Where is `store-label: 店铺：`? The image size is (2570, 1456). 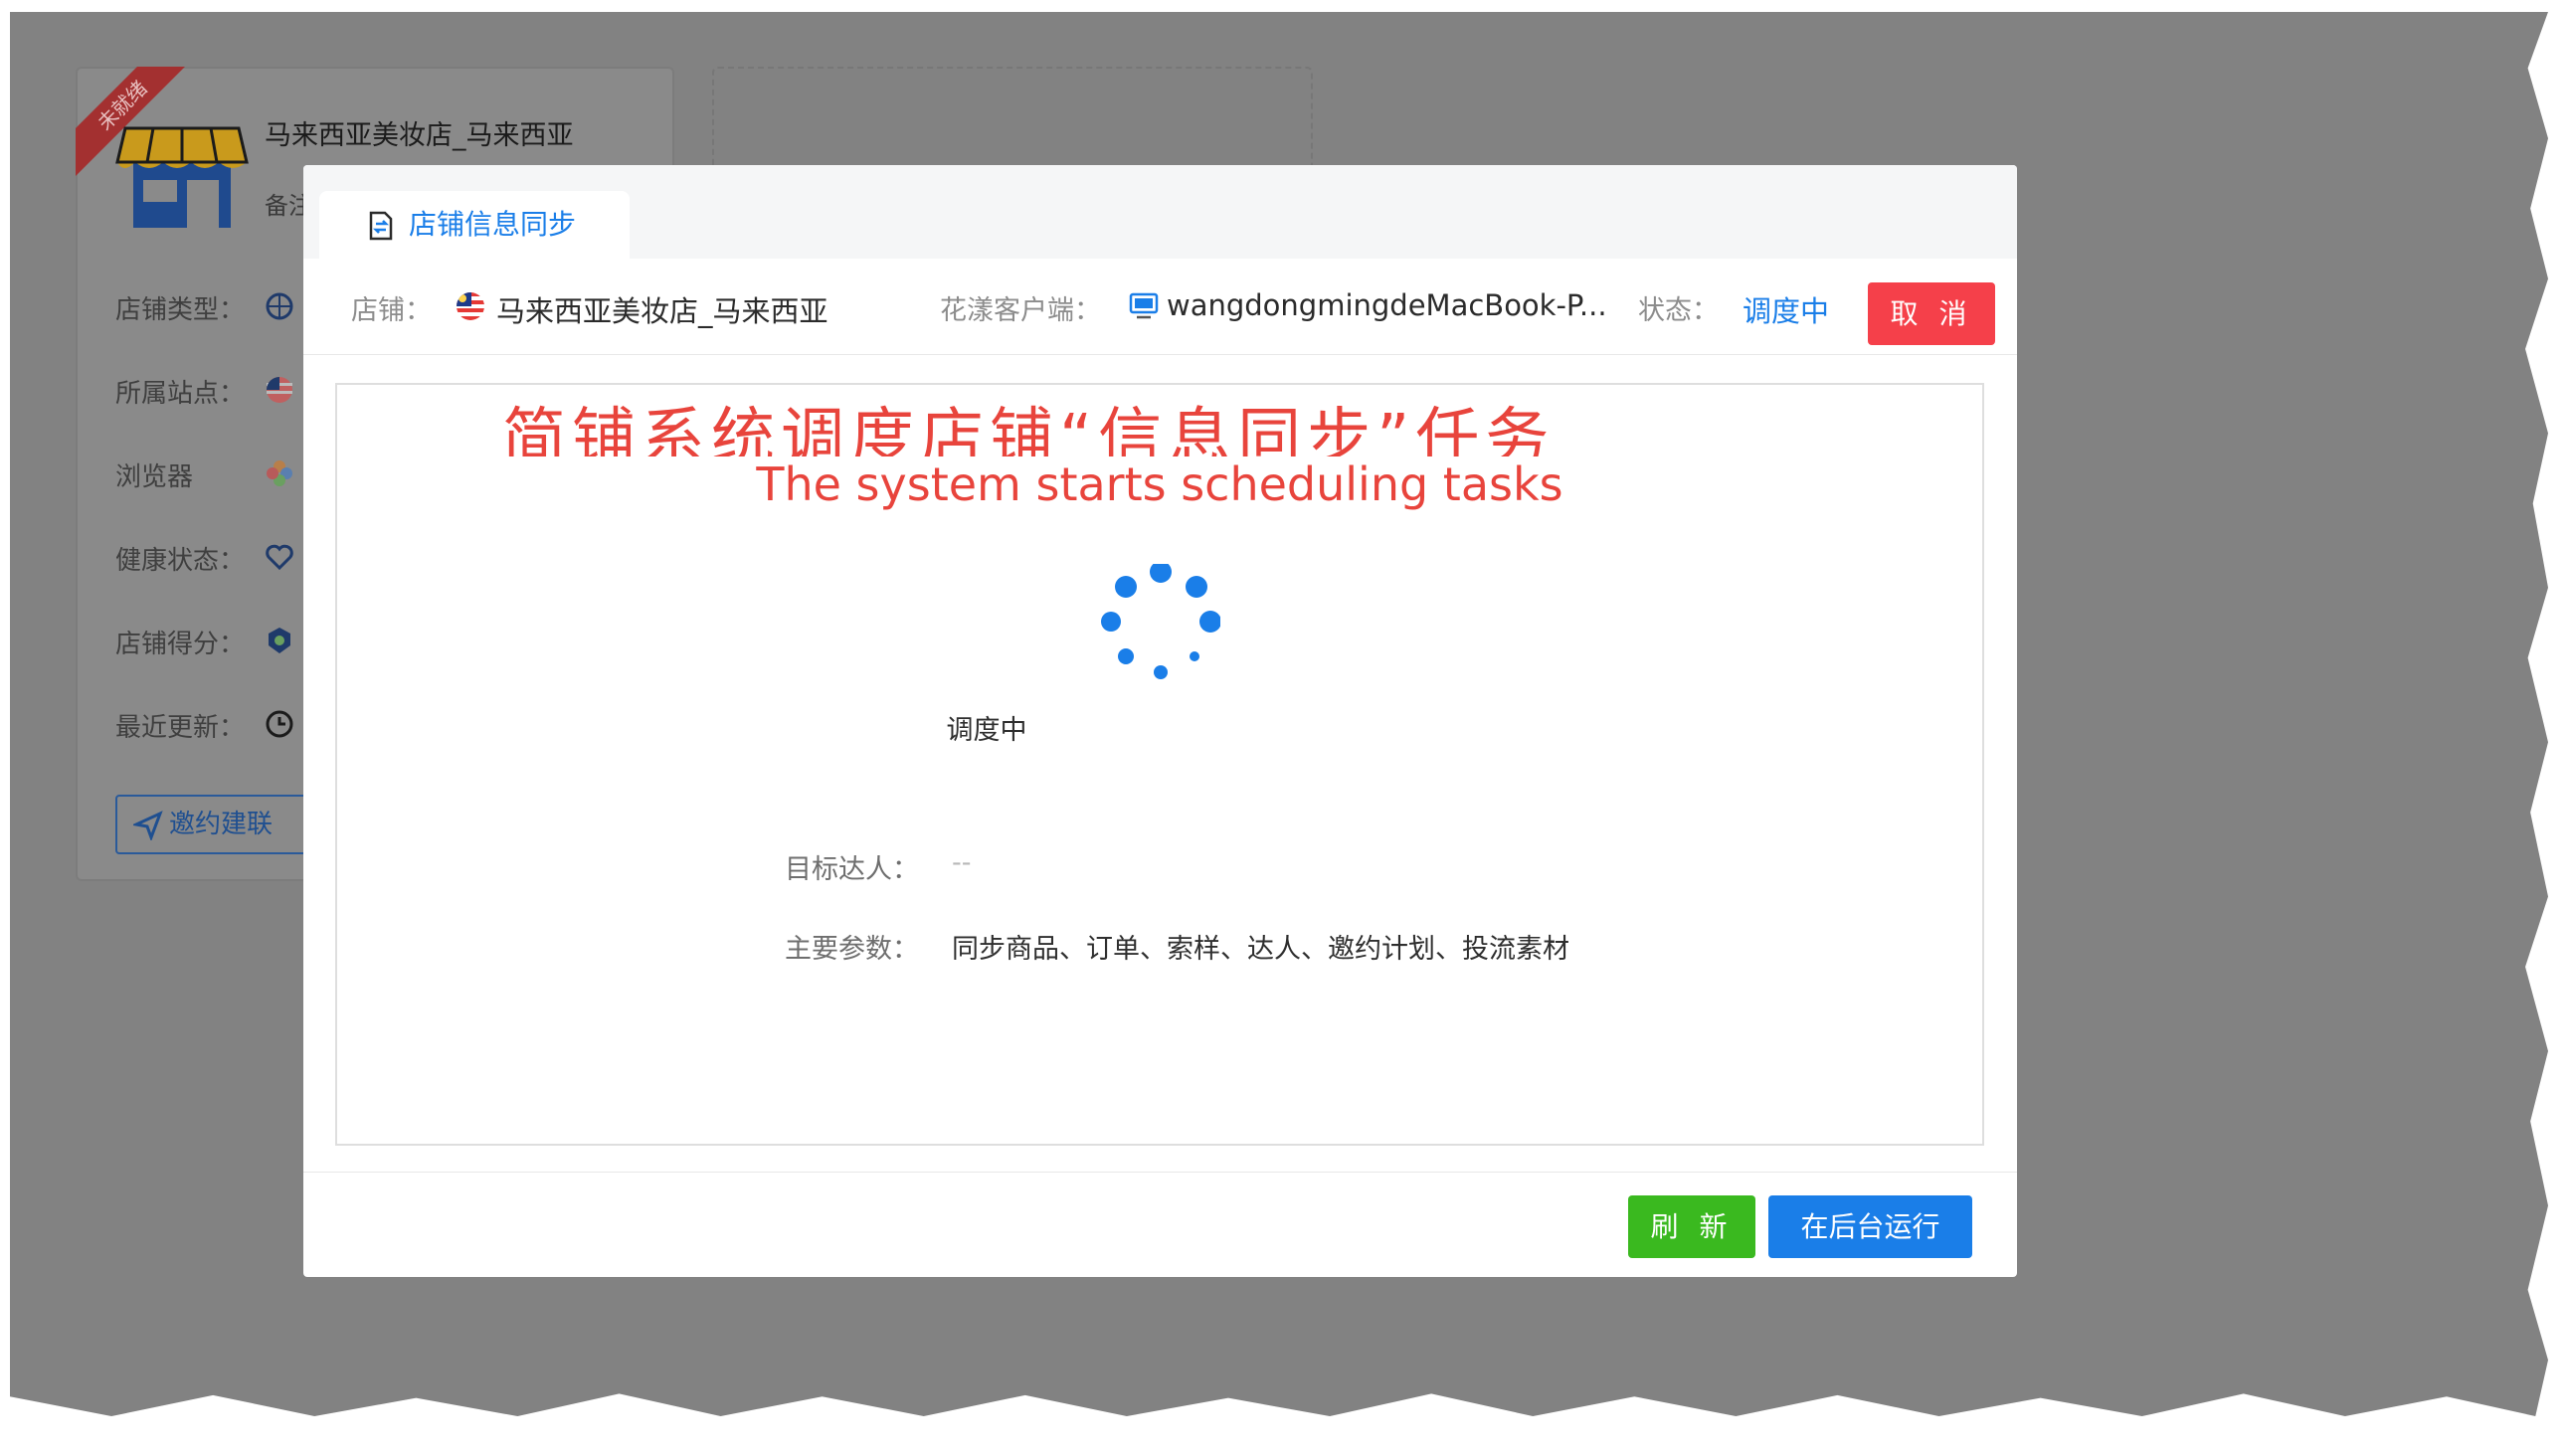
store-label: 店铺： is located at coordinates (391, 310).